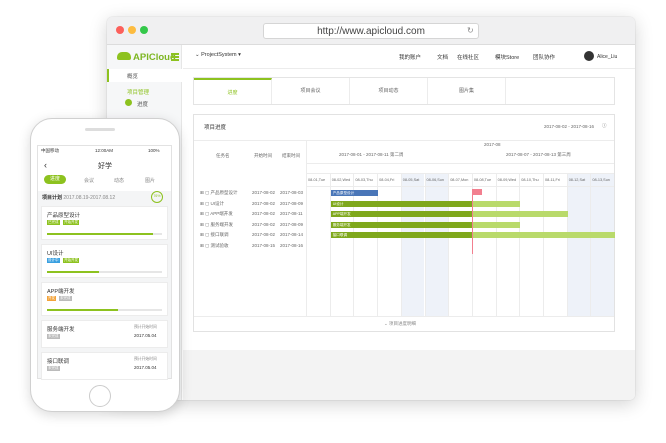 The width and height of the screenshot is (666, 443). What do you see at coordinates (144, 75) in the screenshot?
I see `sidebar-item-overview-bg` at bounding box center [144, 75].